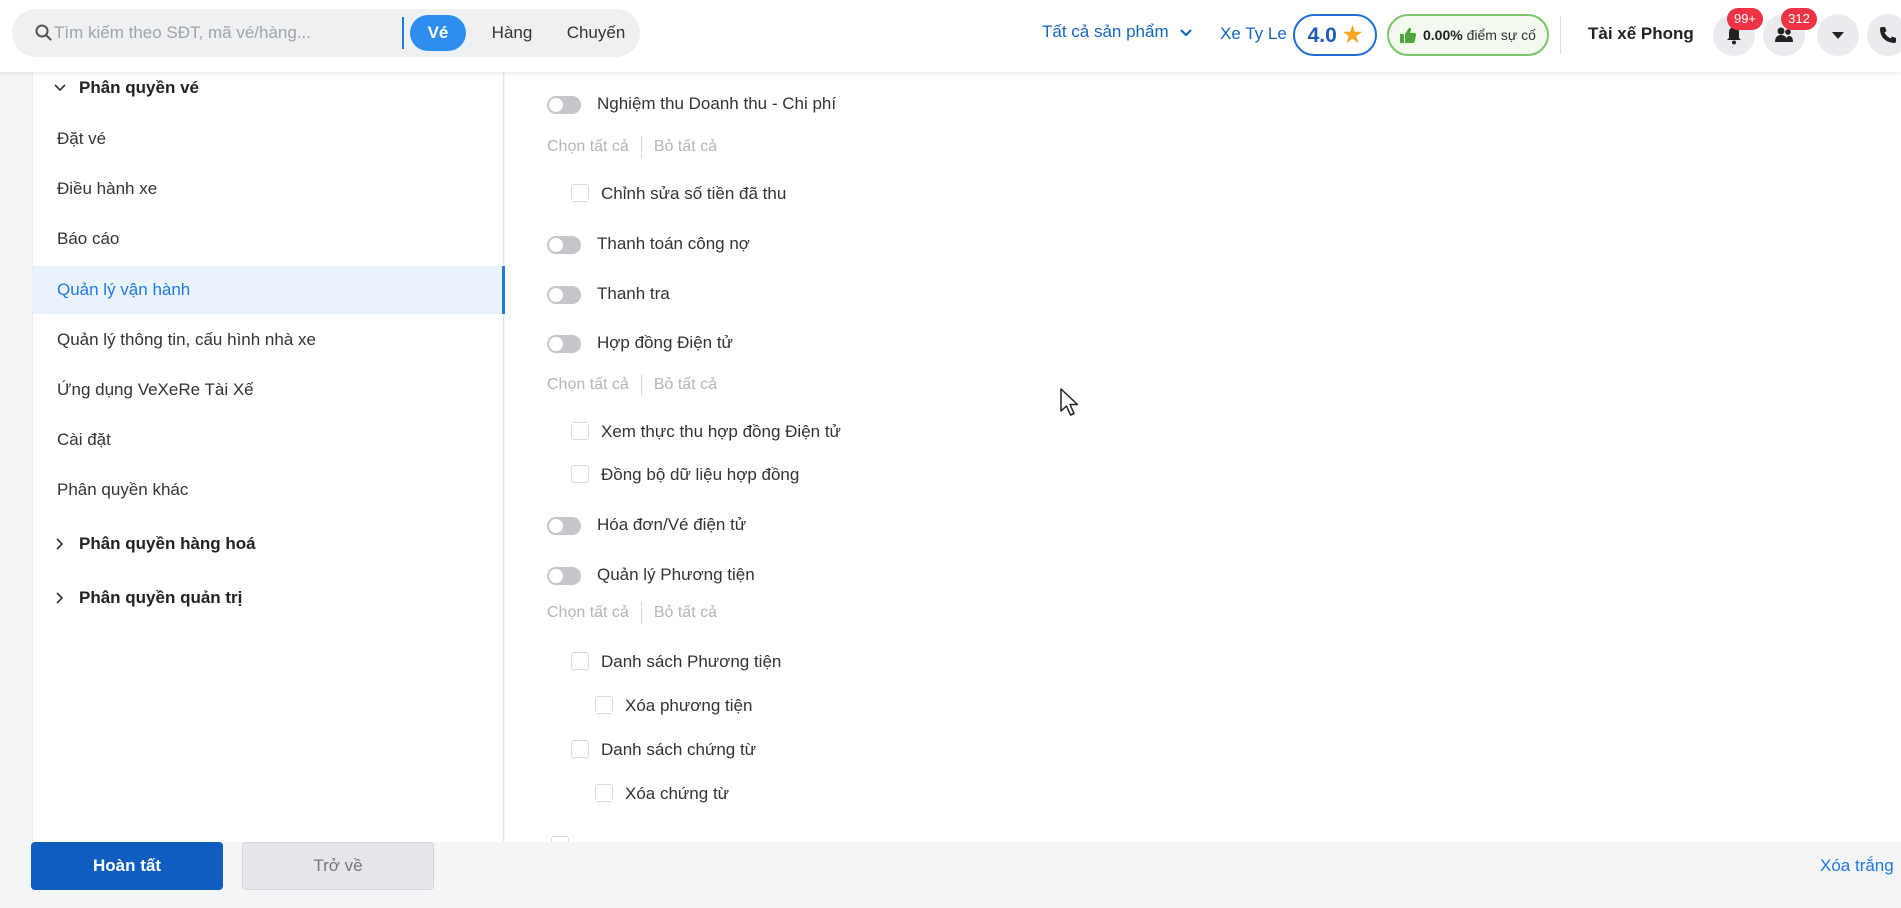  Describe the element at coordinates (677, 793) in the screenshot. I see `checkbox-label: Xóa chứng từ` at that location.